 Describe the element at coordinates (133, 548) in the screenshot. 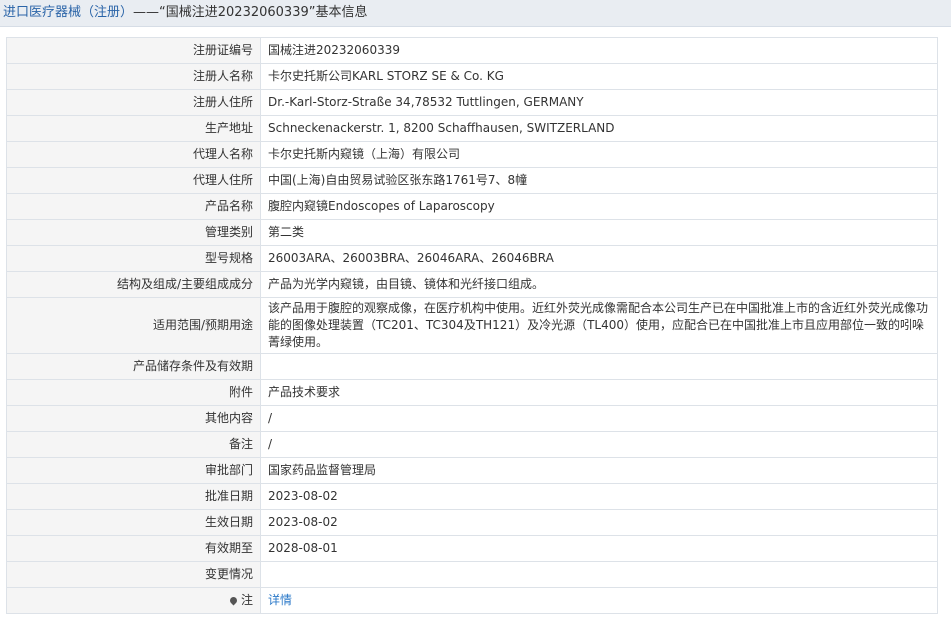

I see `row-label: 有效期至` at that location.